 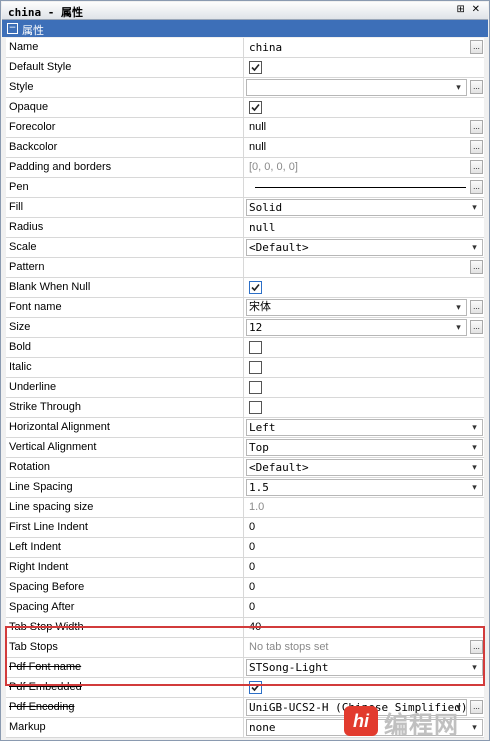 I want to click on property-value: null, so click(x=364, y=227).